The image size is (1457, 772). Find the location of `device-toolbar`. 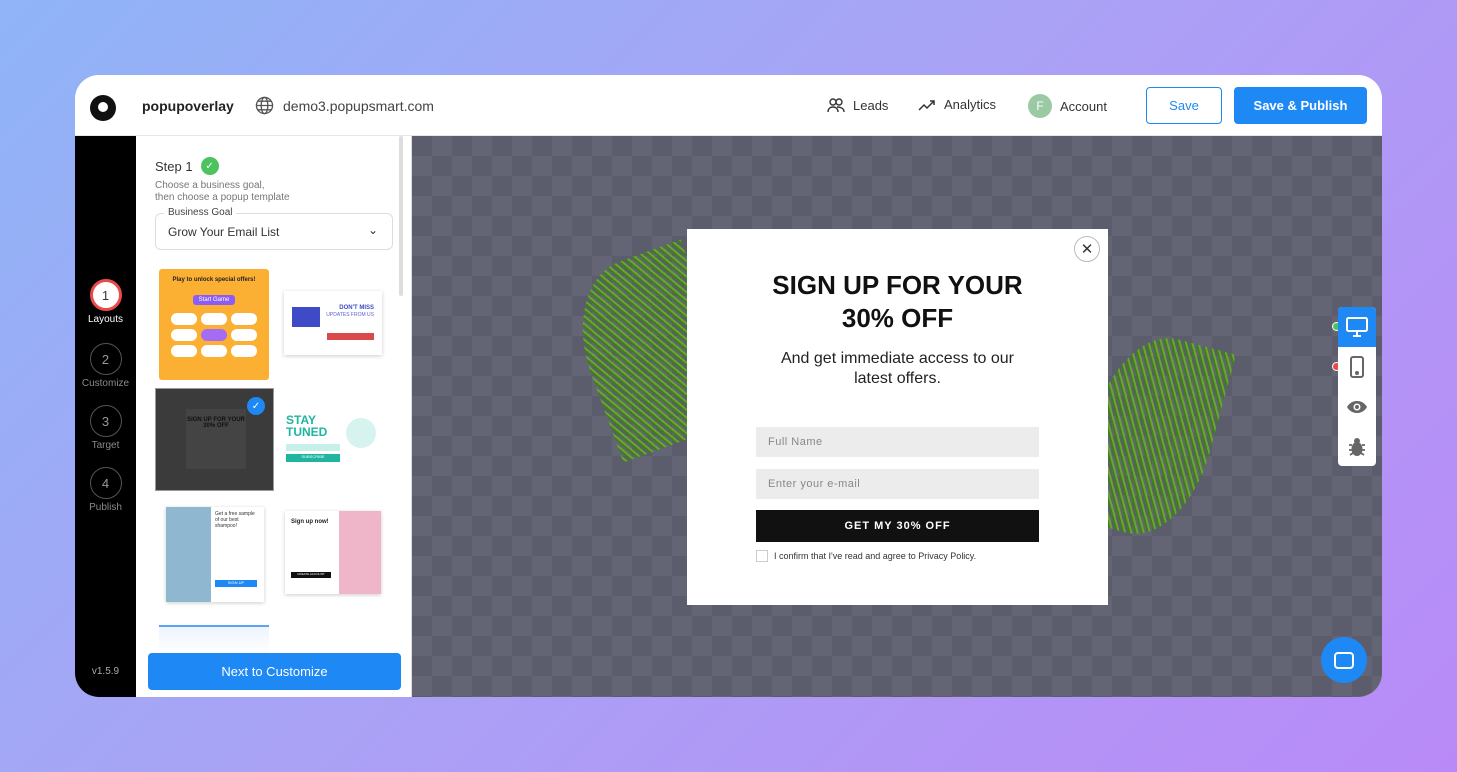

device-toolbar is located at coordinates (1357, 386).